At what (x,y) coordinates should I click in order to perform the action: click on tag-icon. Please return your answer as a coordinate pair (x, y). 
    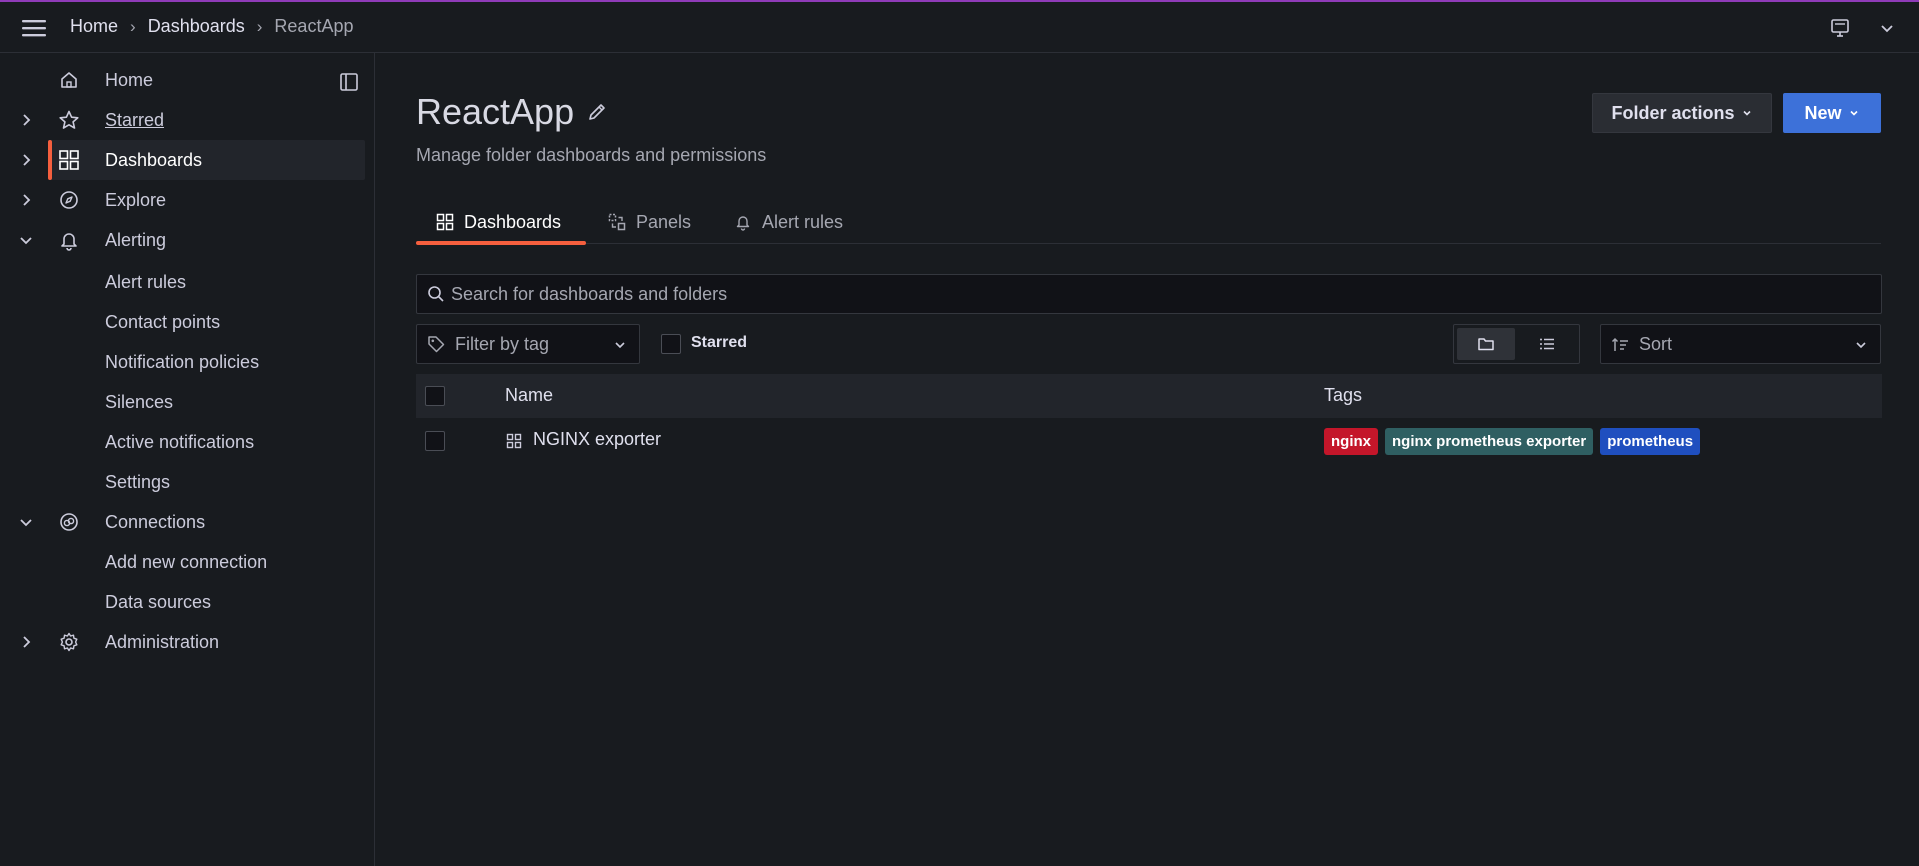
    Looking at the image, I should click on (436, 344).